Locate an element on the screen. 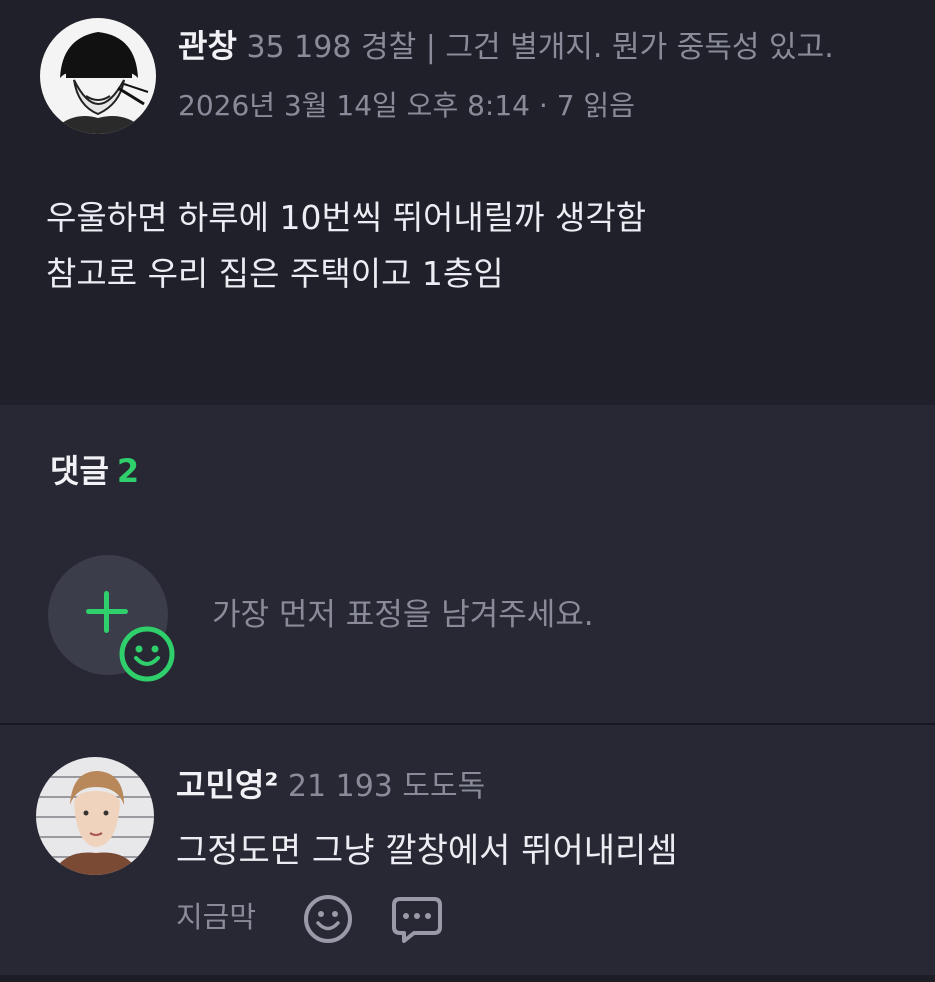 The image size is (935, 982). comments-header: 댓글 2 is located at coordinates (94, 471).